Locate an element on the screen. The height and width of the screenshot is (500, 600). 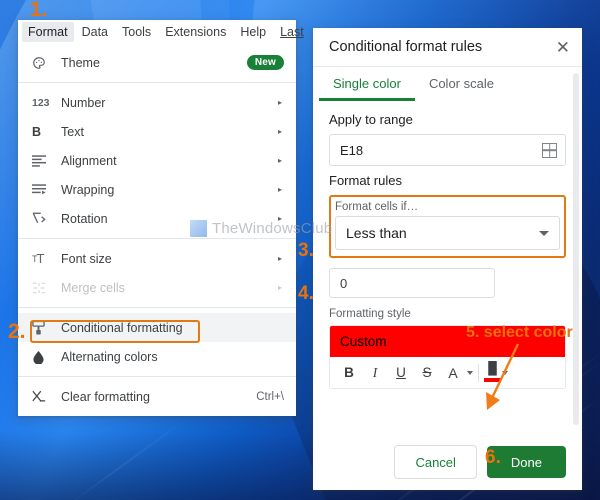
menu-item-alternating-colors: Alternating colors is located at coordinates (157, 356).